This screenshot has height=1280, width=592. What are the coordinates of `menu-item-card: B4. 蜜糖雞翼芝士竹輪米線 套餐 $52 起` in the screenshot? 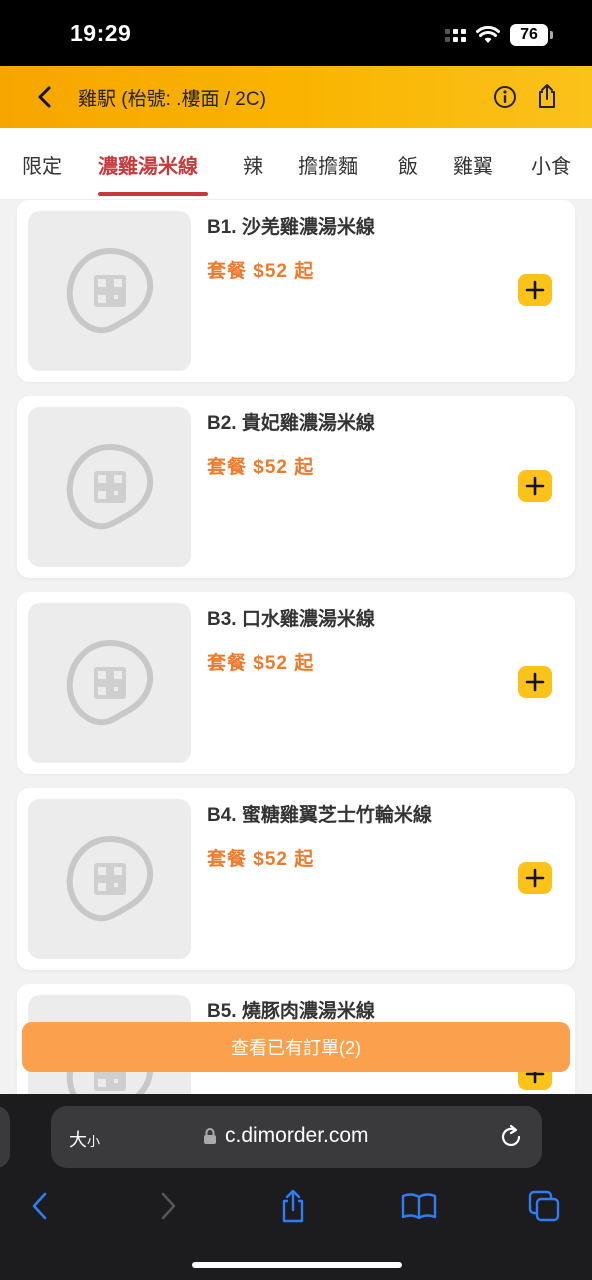 It's located at (296, 879).